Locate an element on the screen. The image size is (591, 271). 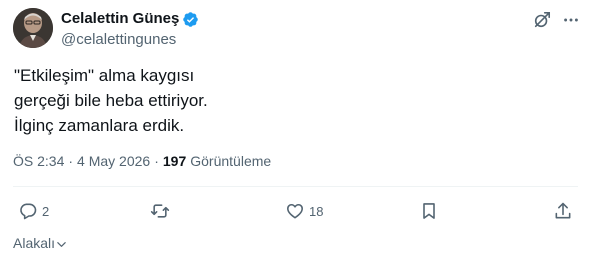
author-display-name: Celalettin Güneş is located at coordinates (120, 19).